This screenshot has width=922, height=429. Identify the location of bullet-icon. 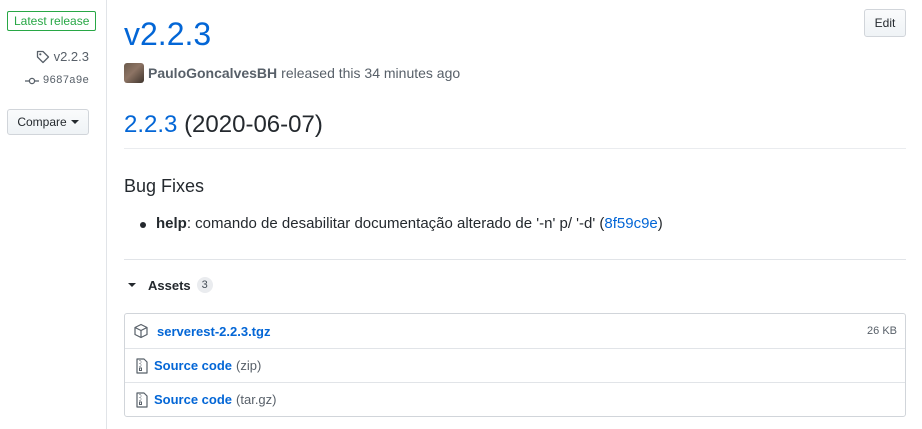
(143, 225).